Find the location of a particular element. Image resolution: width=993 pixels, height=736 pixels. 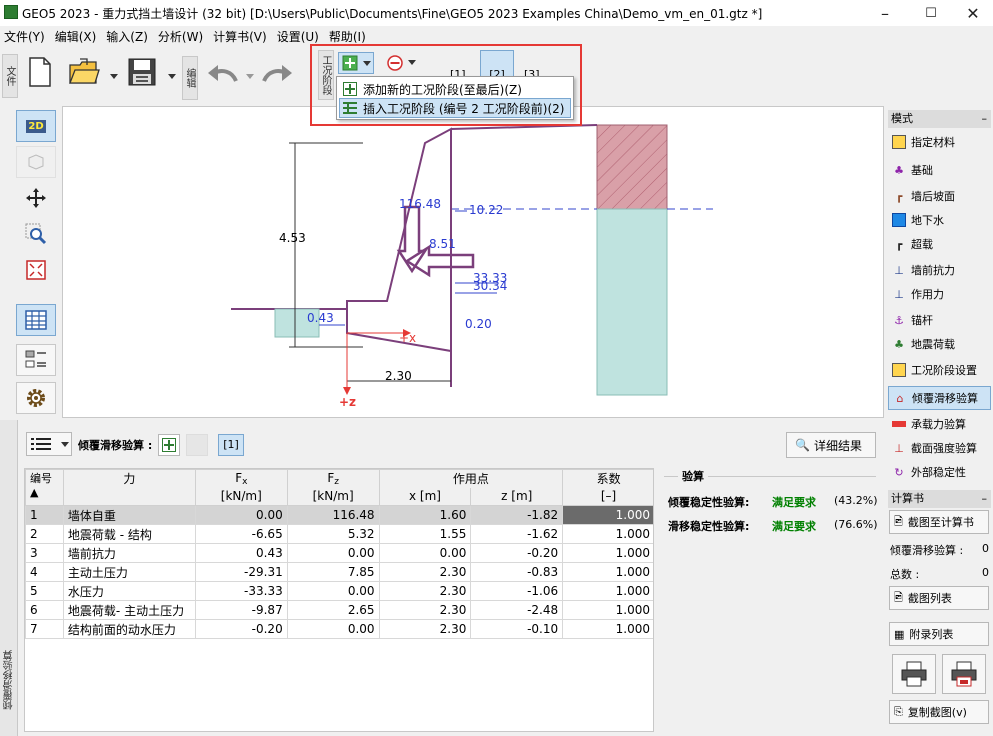

water-icon is located at coordinates (899, 220).